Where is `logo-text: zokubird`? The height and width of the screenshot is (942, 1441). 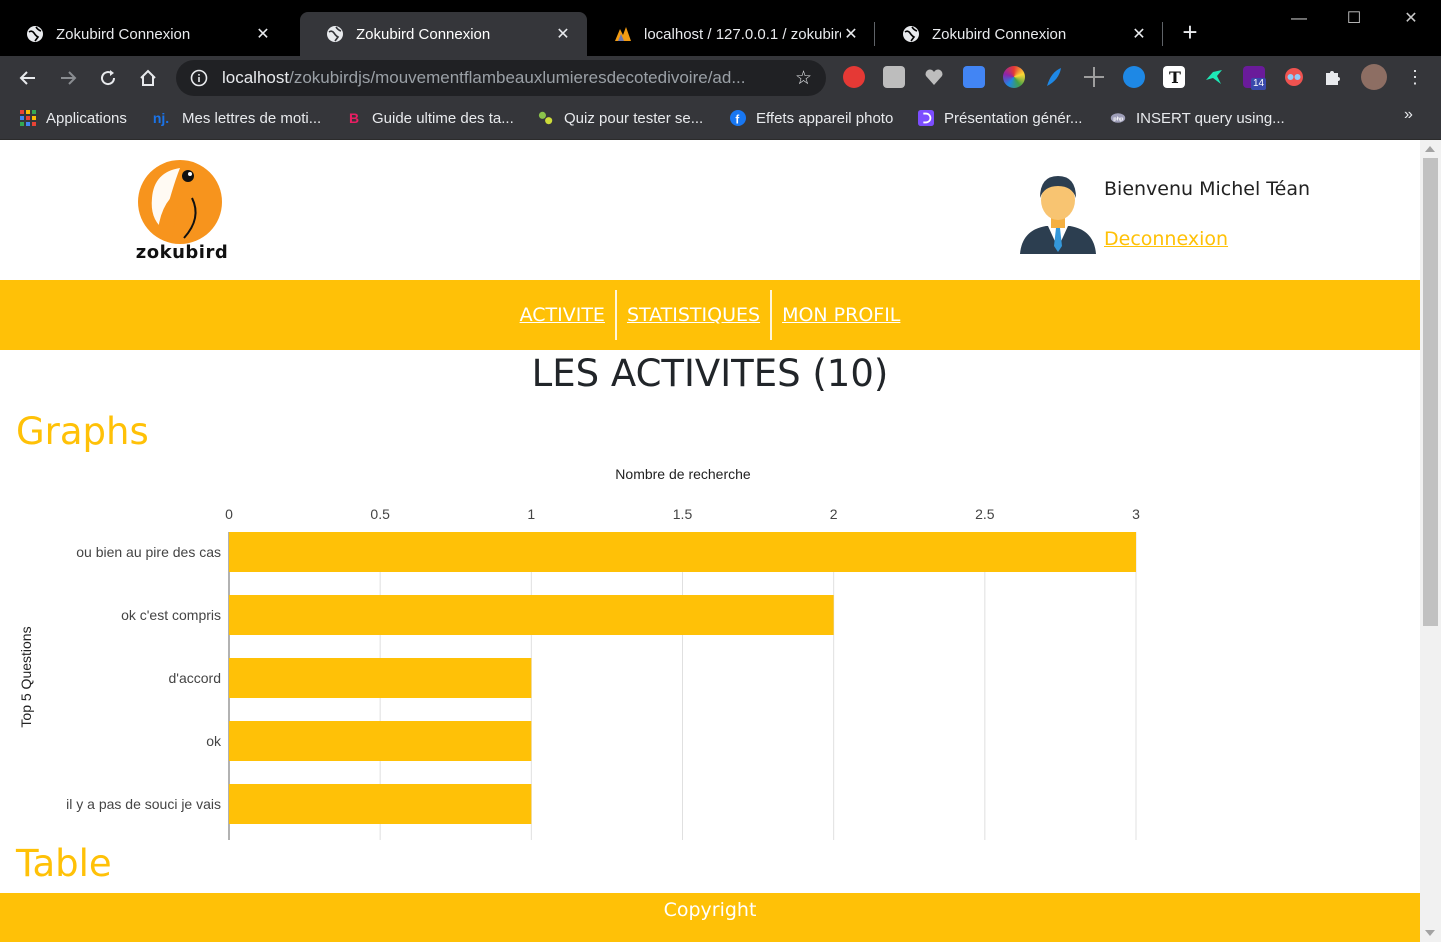
logo-text: zokubird is located at coordinates (182, 252).